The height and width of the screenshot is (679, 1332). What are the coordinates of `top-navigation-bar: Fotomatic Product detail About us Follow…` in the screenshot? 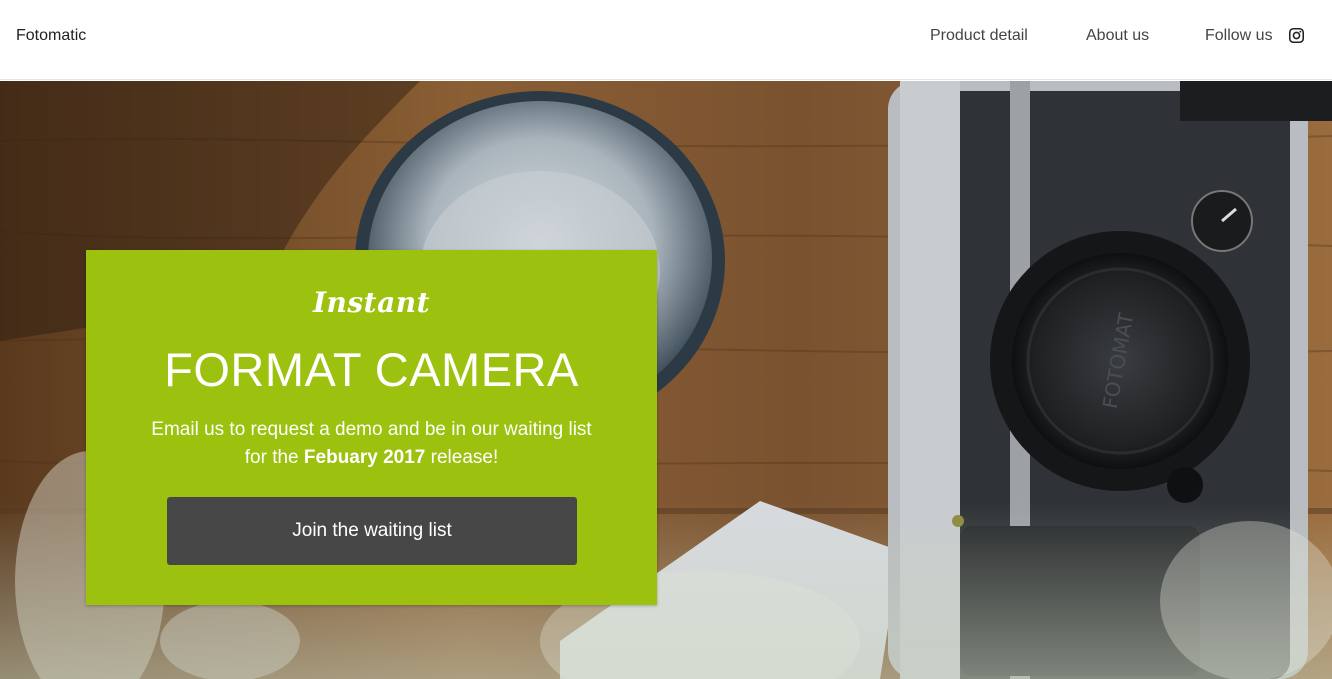 It's located at (666, 40).